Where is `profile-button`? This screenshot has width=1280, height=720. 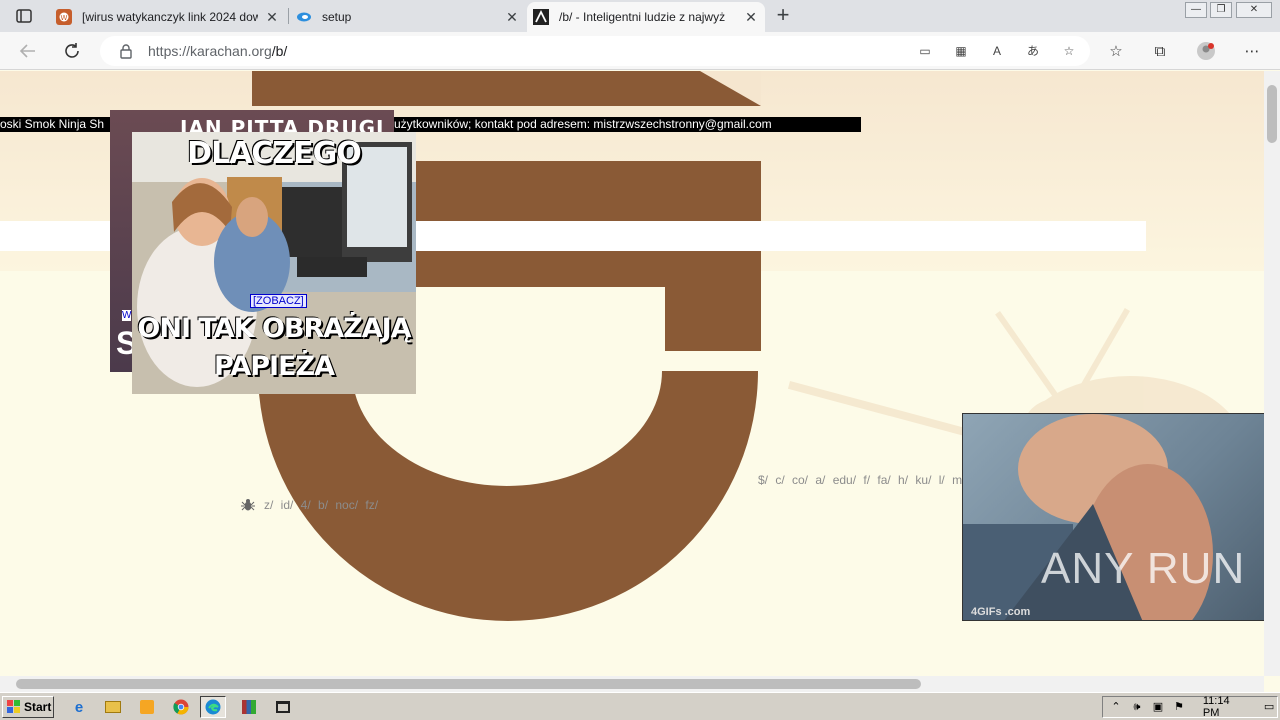
profile-button is located at coordinates (1206, 51).